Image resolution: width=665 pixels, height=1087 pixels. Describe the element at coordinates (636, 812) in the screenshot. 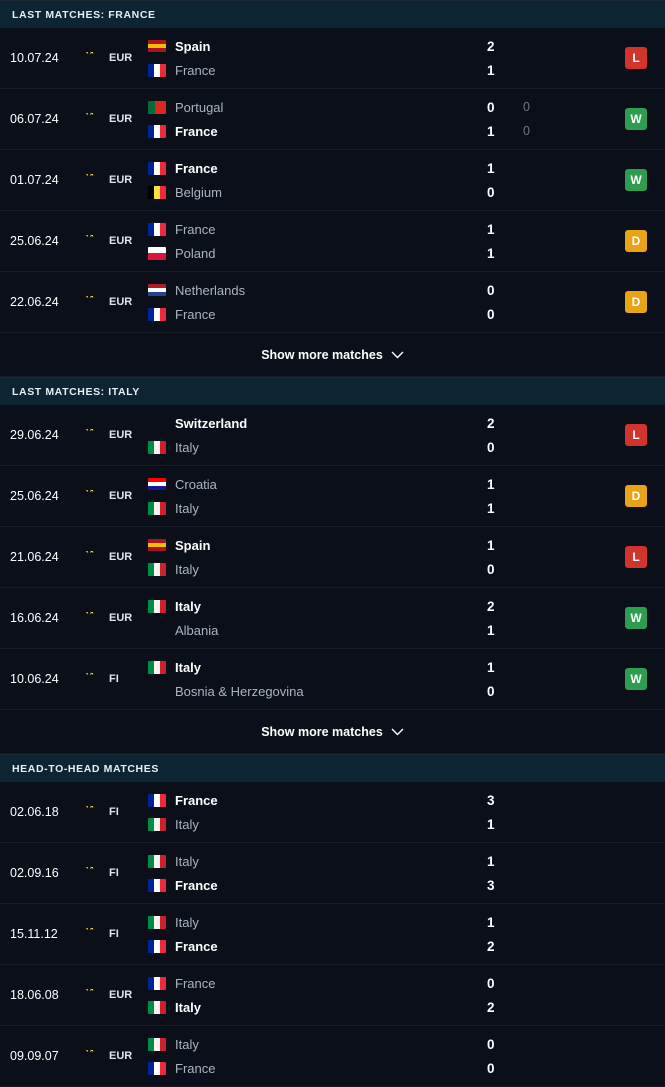

I see `result-cell` at that location.